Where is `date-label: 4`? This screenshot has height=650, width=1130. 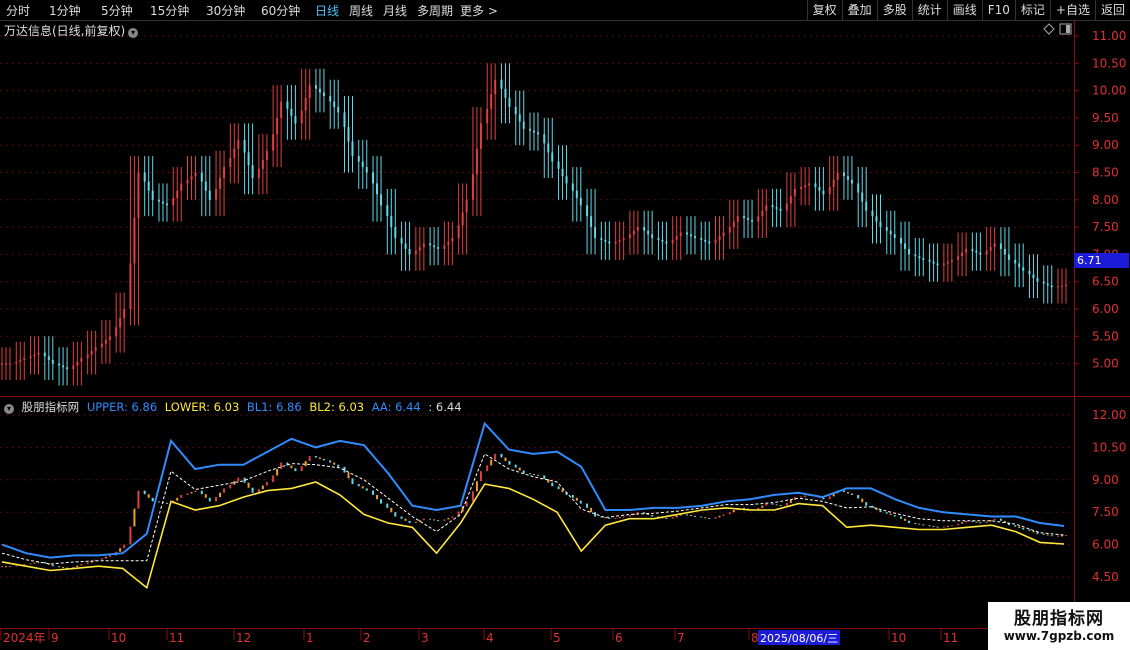 date-label: 4 is located at coordinates (490, 638).